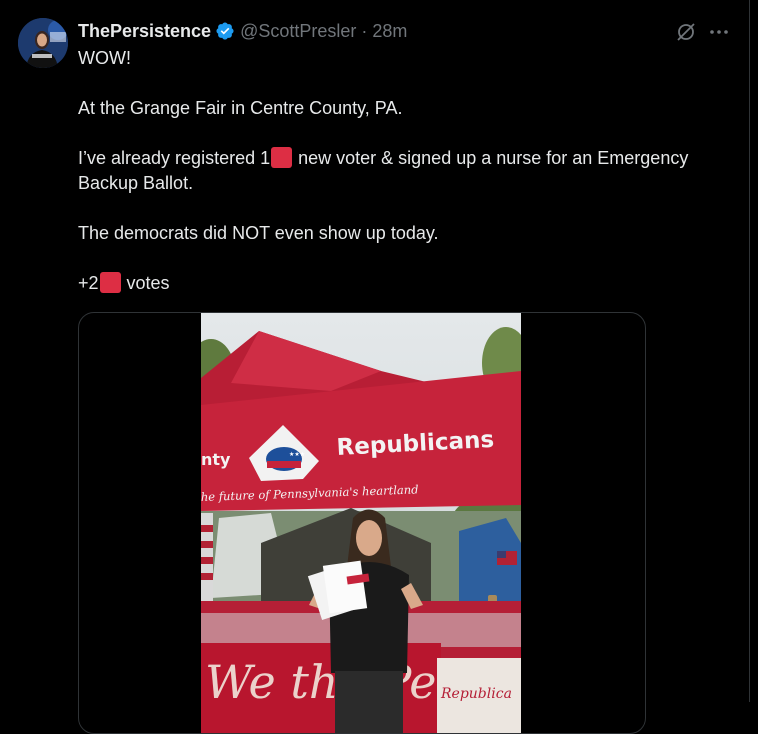 The height and width of the screenshot is (734, 758). What do you see at coordinates (104, 58) in the screenshot?
I see `tweet-line: WOW!` at bounding box center [104, 58].